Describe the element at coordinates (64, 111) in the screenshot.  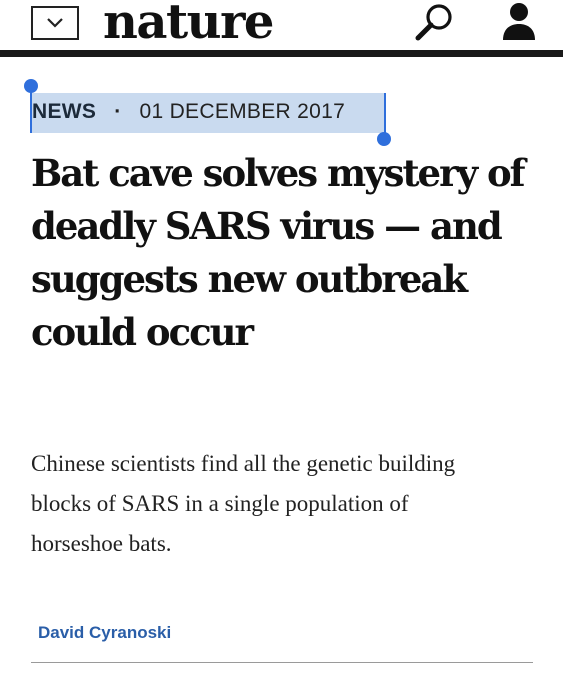
I see `article-type-label: NEWS` at that location.